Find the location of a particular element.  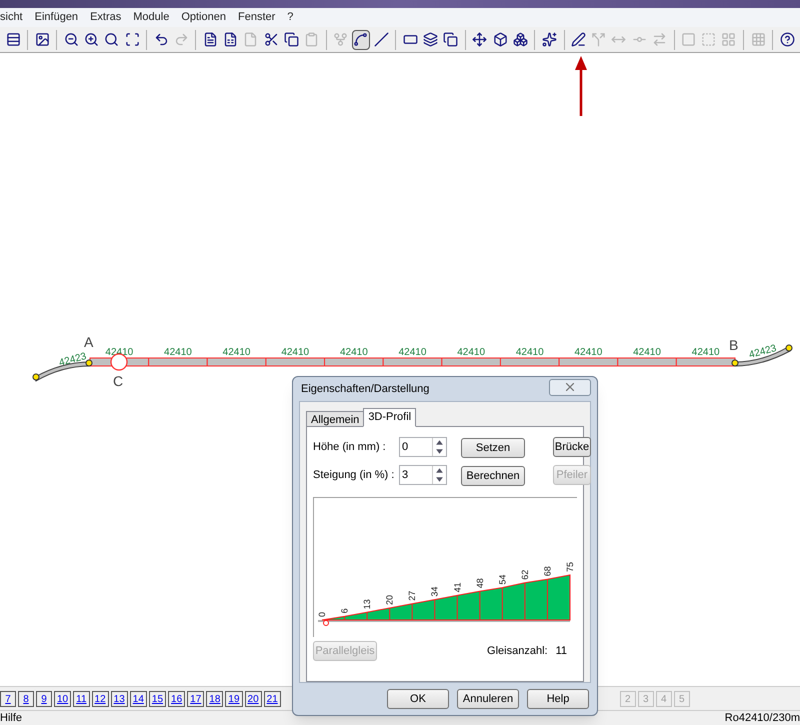

move-icon is located at coordinates (480, 39).